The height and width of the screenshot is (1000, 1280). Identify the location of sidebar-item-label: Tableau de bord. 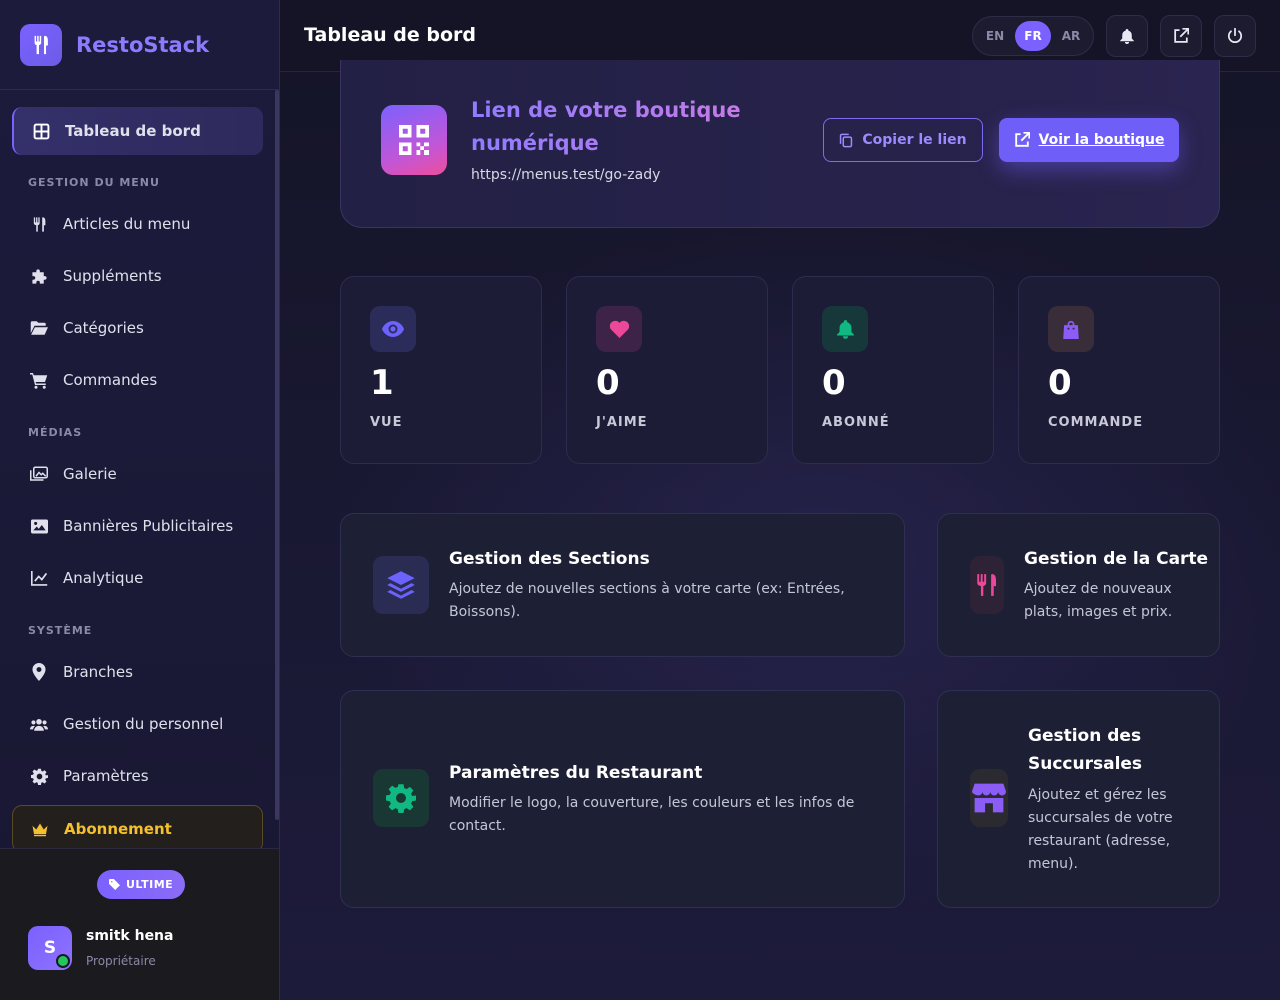
(133, 131).